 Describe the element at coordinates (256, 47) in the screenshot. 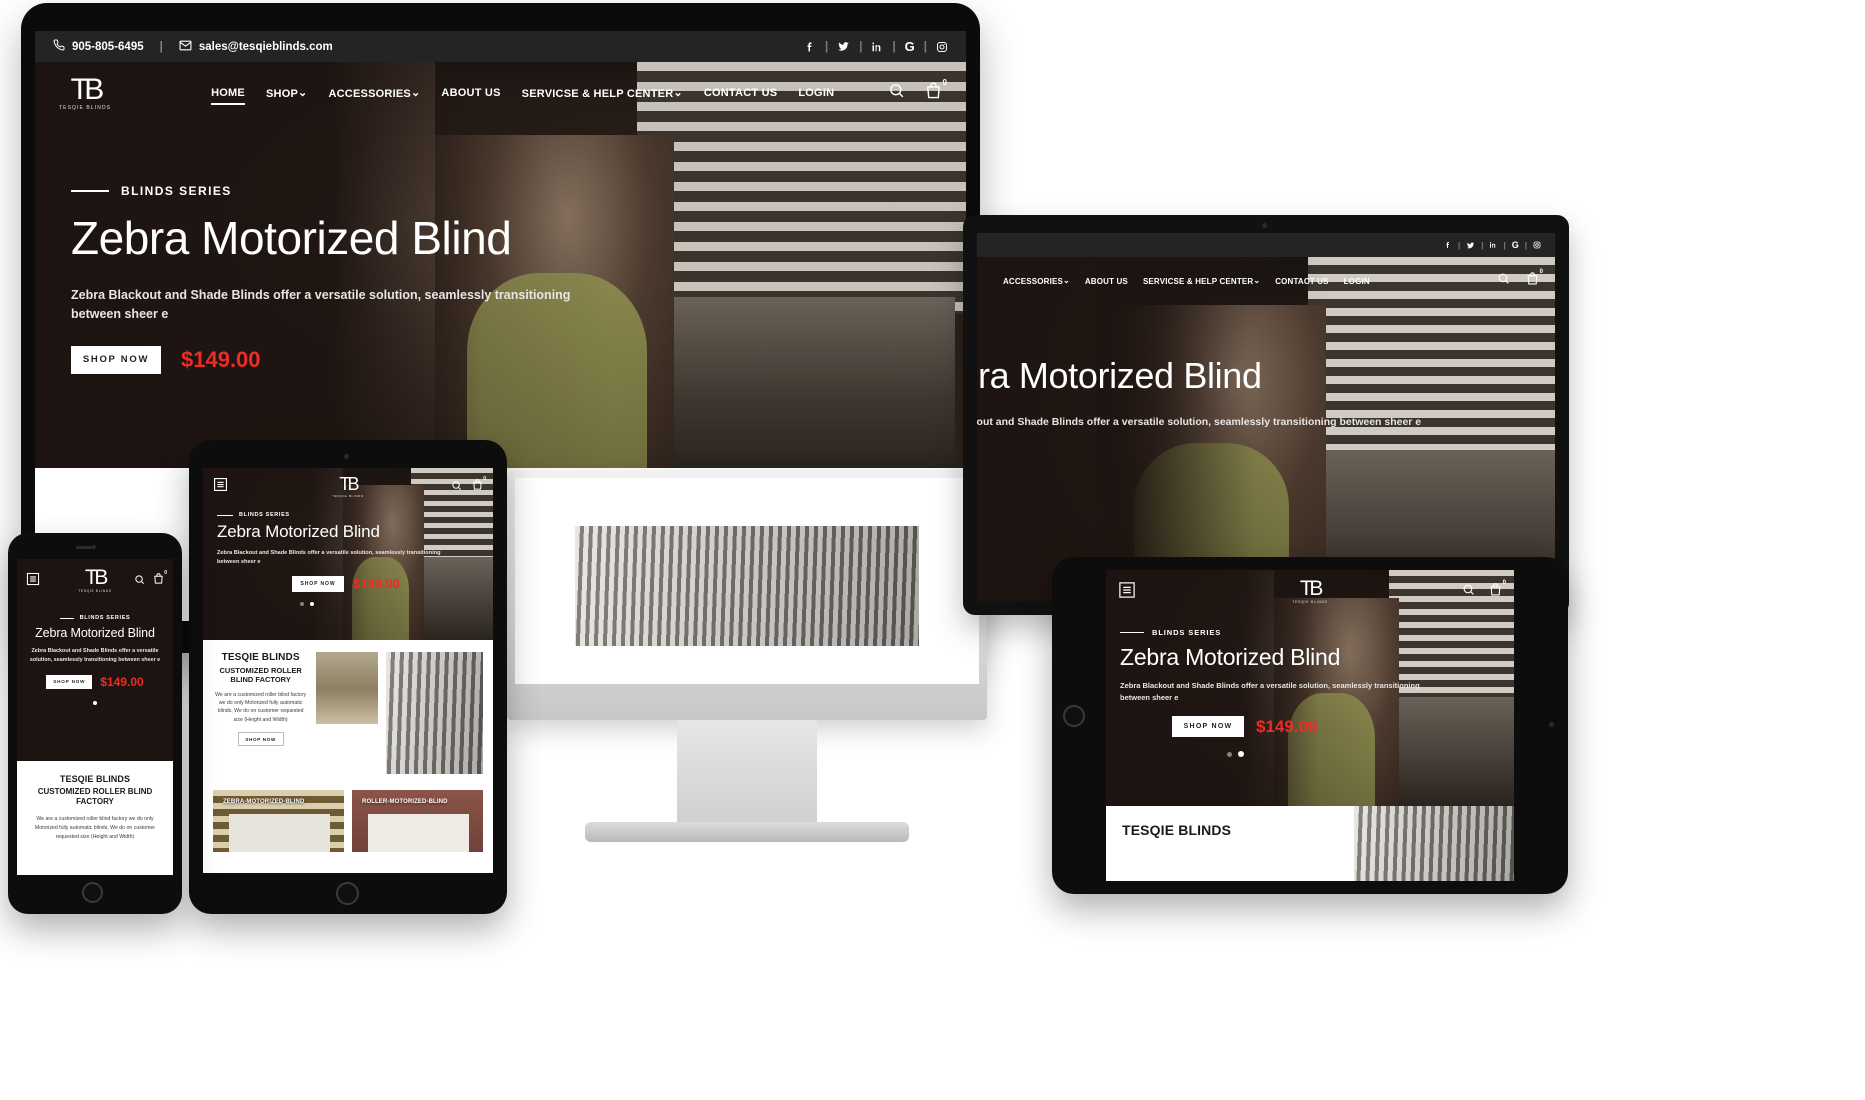

I see `email-contact: sales@tesqieblinds.com` at that location.